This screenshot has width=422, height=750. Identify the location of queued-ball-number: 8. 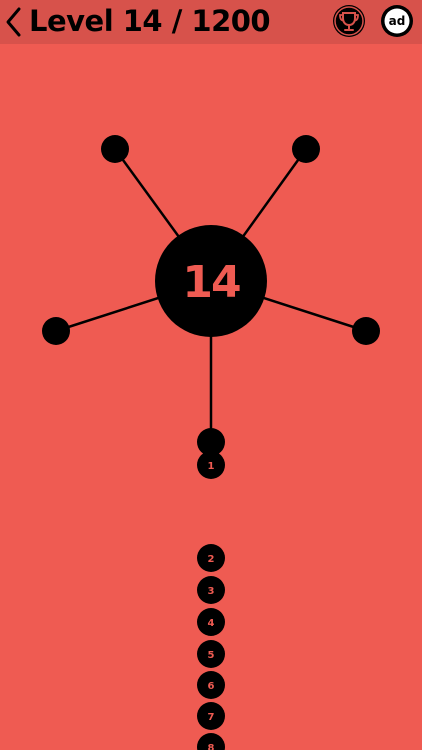
(211, 746).